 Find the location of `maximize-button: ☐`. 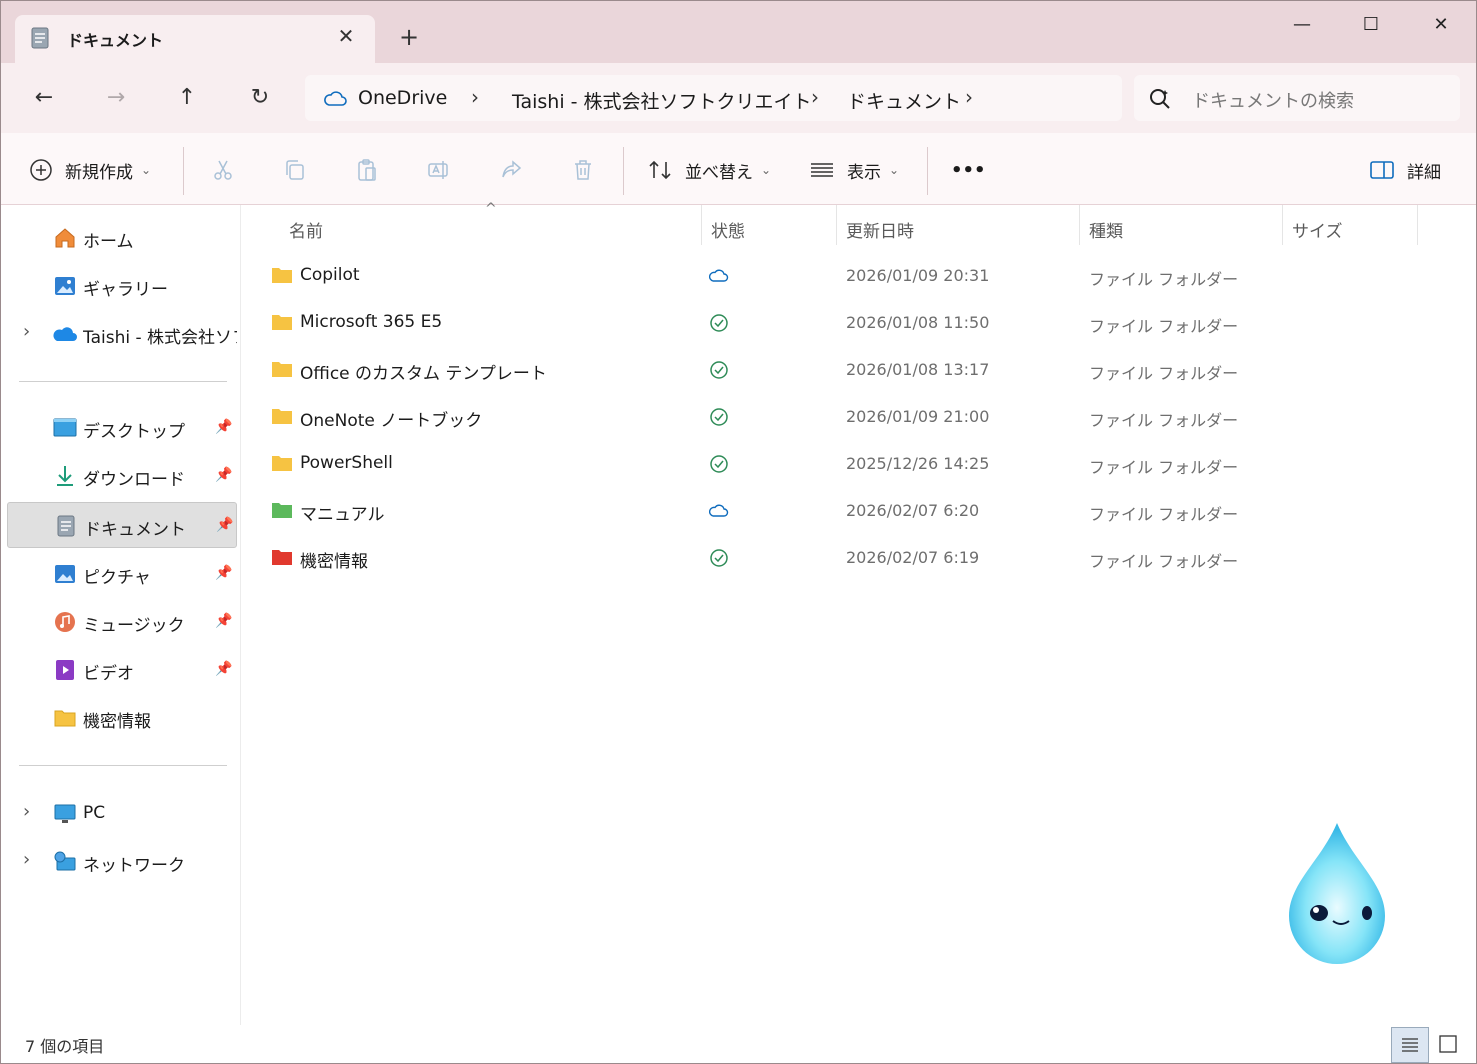

maximize-button: ☐ is located at coordinates (1371, 25).